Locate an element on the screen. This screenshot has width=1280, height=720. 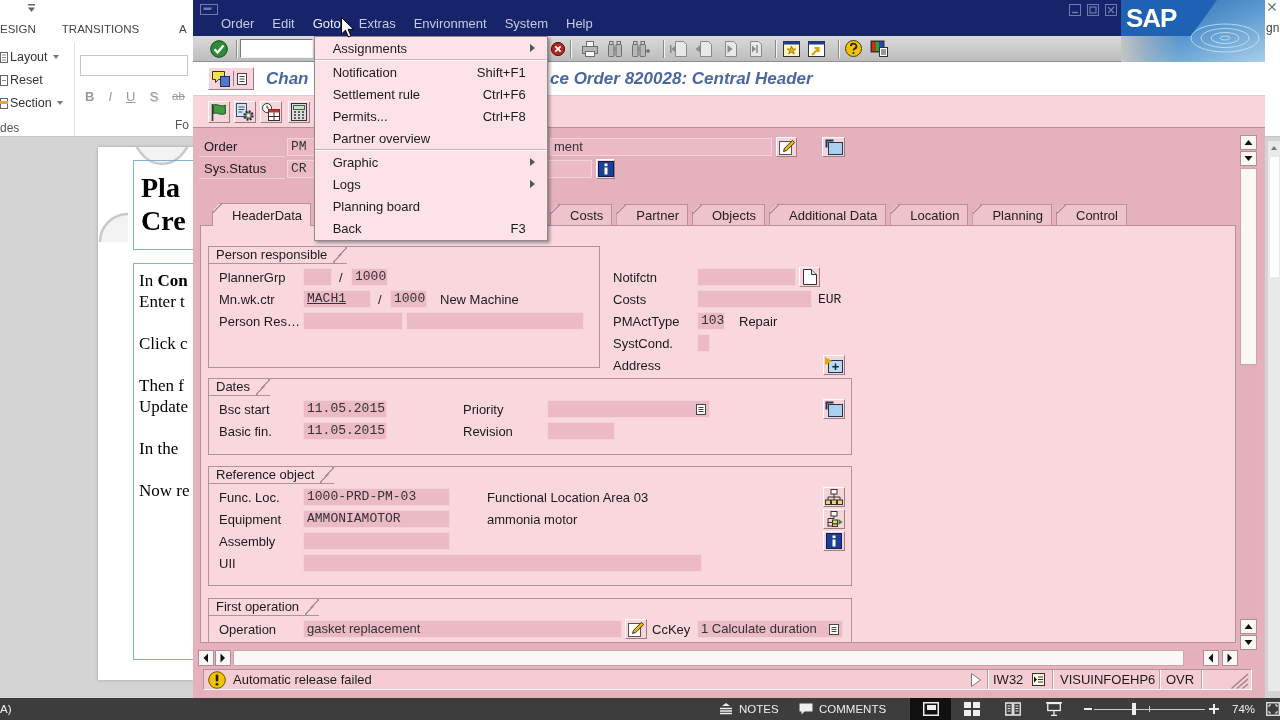
input-field: ment is located at coordinates (661, 147).